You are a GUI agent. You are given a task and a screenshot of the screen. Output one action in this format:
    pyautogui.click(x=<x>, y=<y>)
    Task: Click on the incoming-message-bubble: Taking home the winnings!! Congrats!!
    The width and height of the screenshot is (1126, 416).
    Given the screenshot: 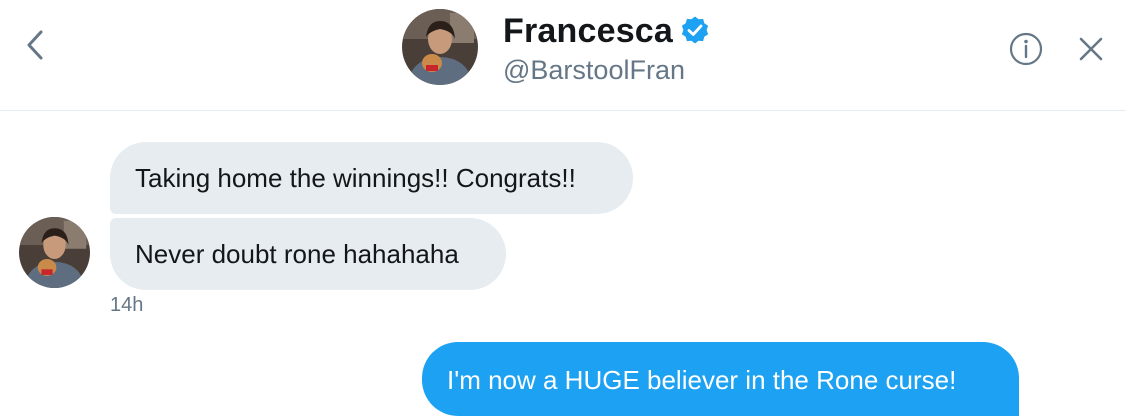 What is the action you would take?
    pyautogui.click(x=371, y=178)
    